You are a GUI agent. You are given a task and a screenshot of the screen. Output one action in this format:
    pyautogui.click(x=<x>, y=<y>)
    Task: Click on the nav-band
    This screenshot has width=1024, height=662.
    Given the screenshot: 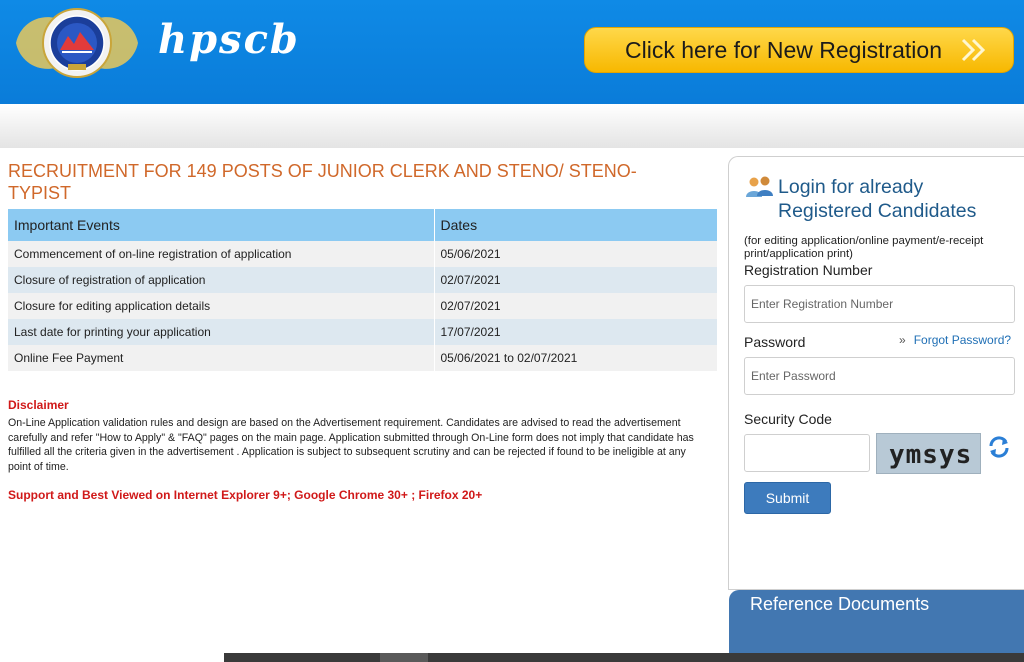 What is the action you would take?
    pyautogui.click(x=512, y=126)
    